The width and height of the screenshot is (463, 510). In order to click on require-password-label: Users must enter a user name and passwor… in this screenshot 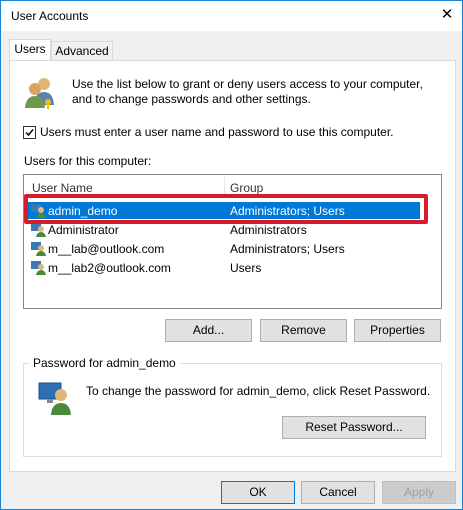, I will do `click(217, 132)`.